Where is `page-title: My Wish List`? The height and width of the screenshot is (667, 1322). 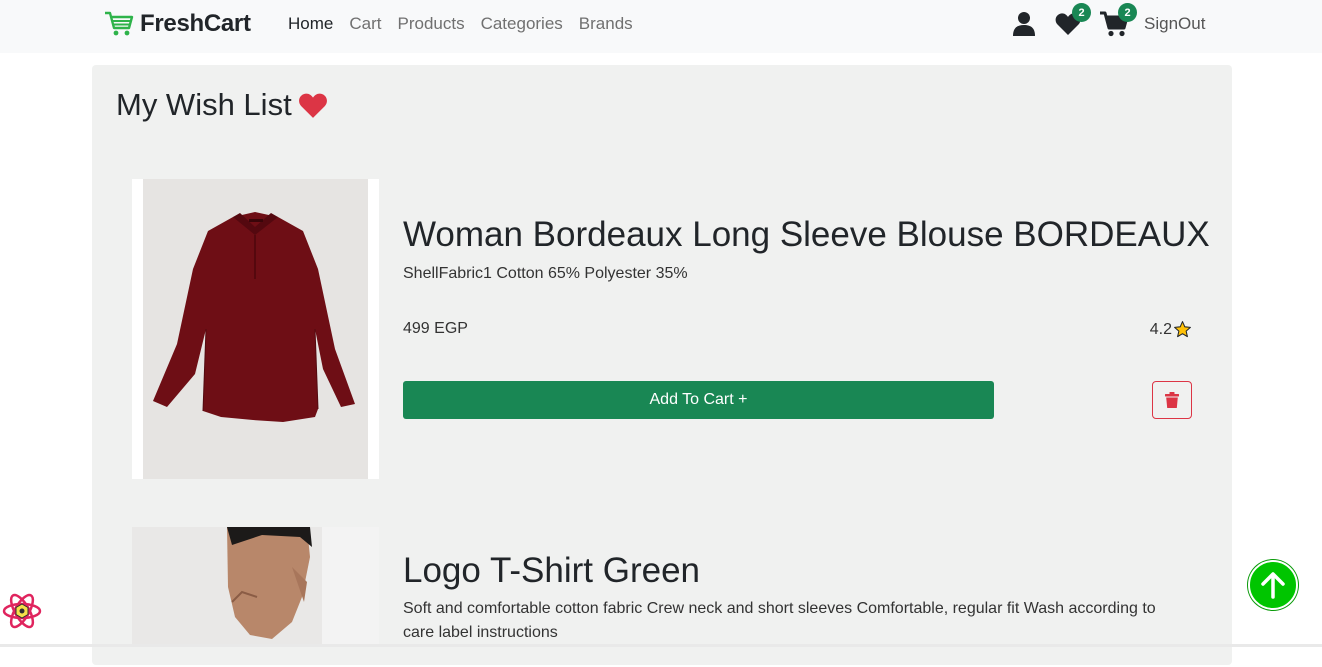 page-title: My Wish List is located at coordinates (222, 105).